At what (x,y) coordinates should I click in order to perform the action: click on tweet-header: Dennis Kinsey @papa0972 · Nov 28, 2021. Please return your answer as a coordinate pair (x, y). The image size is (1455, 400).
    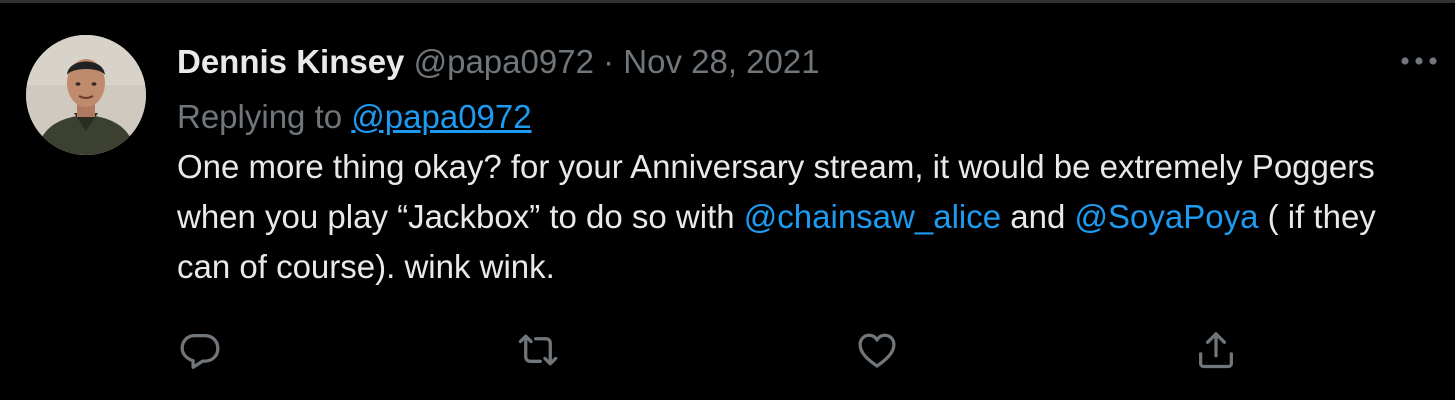
    Looking at the image, I should click on (787, 62).